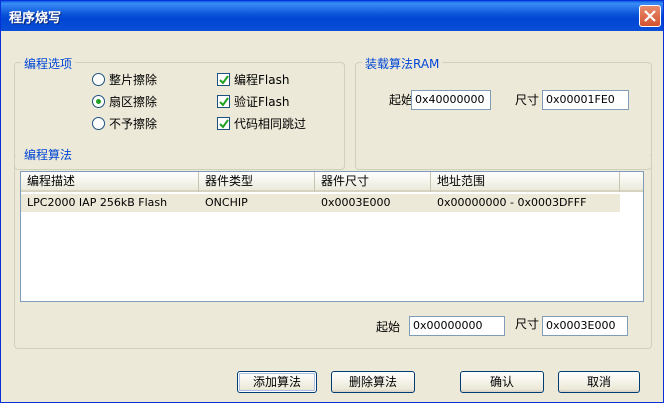 This screenshot has width=664, height=403. What do you see at coordinates (502, 382) in the screenshot?
I see `ok-button: 确认` at bounding box center [502, 382].